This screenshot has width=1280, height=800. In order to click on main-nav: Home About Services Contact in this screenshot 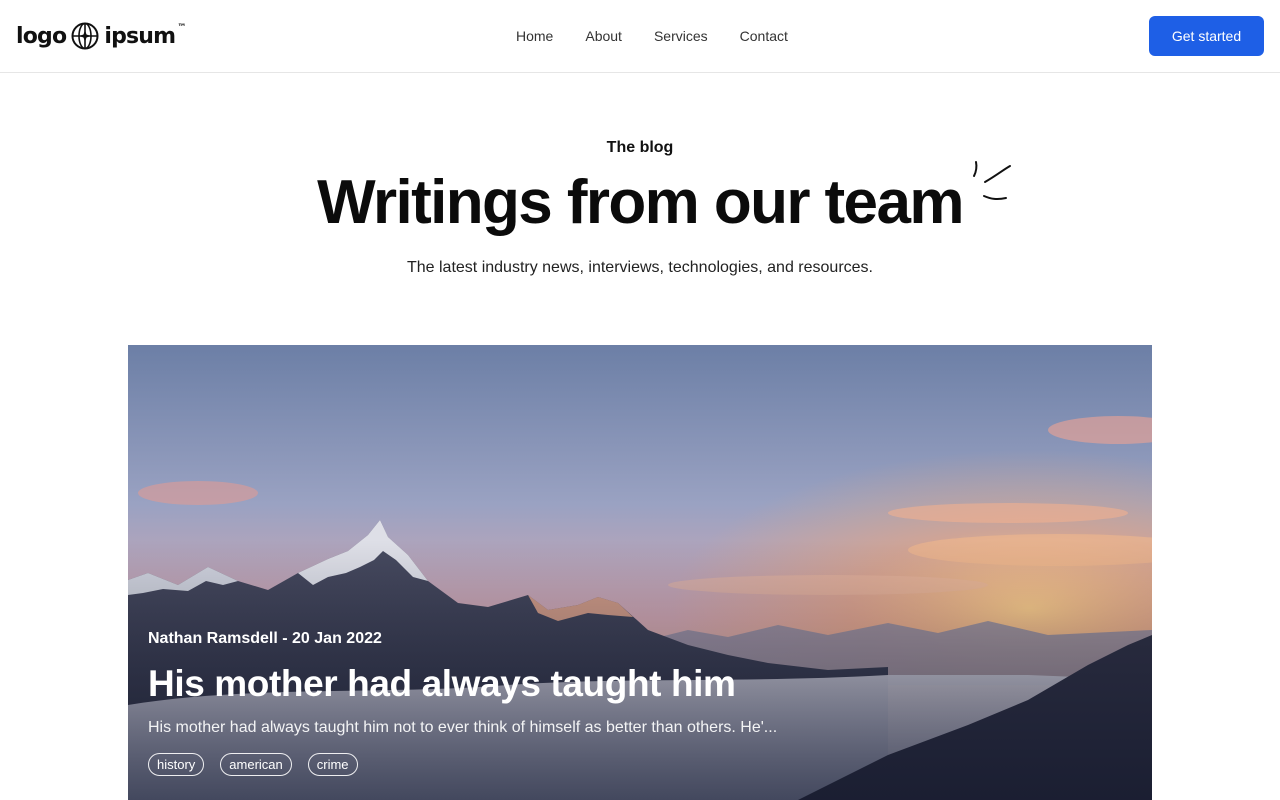, I will do `click(652, 36)`.